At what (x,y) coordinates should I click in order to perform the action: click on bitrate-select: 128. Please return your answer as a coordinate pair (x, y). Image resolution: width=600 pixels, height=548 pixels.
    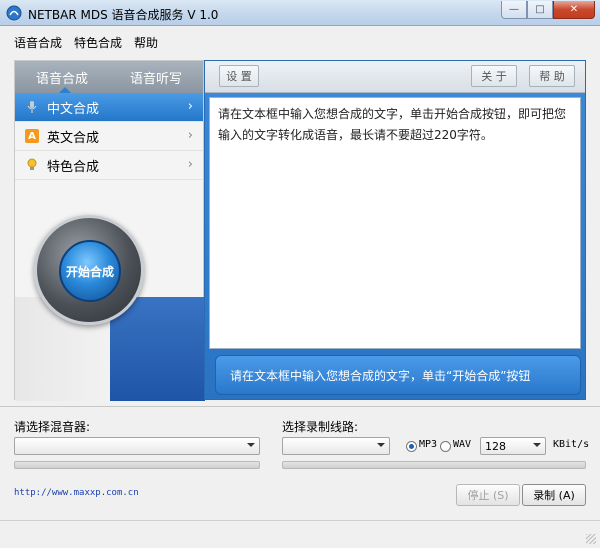
    Looking at the image, I should click on (513, 446).